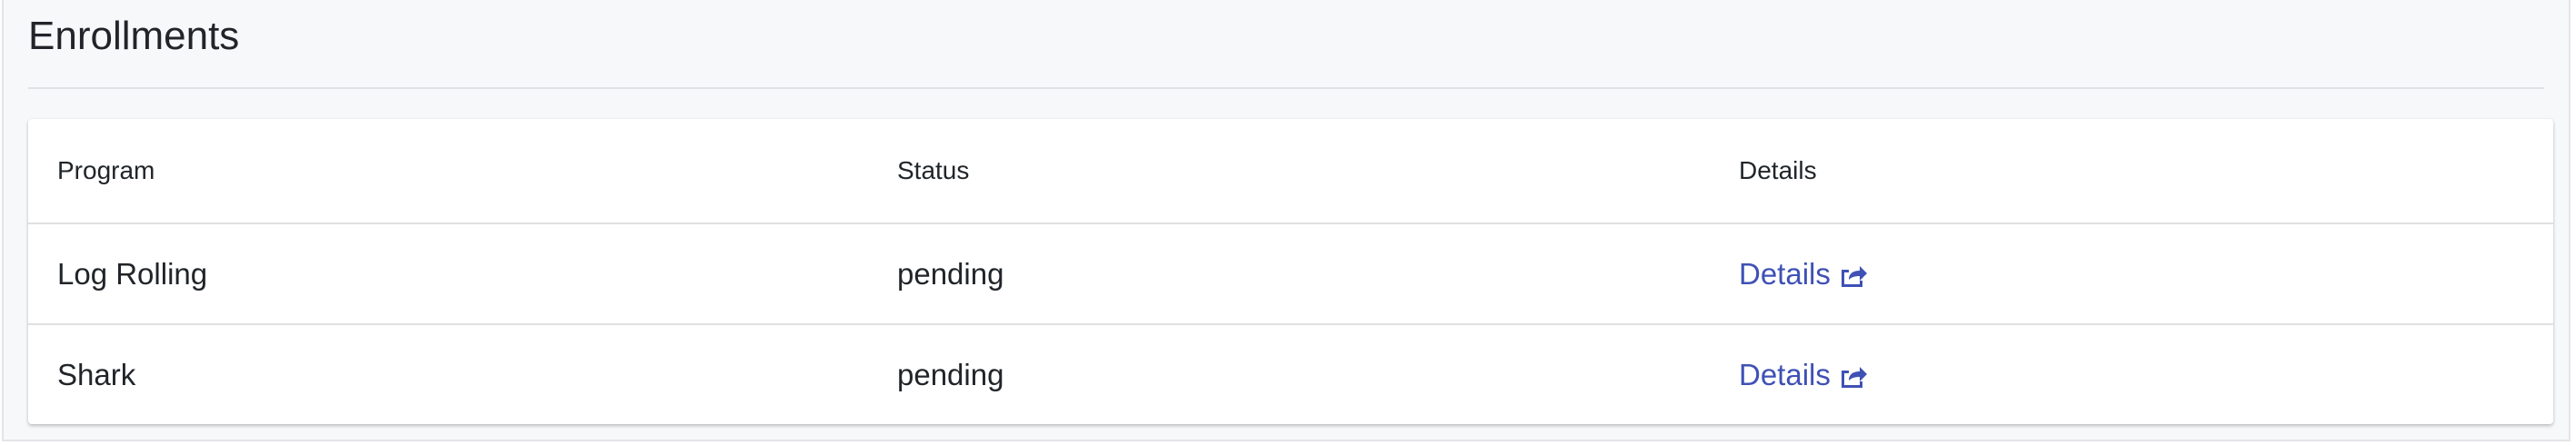 This screenshot has height=445, width=2576. Describe the element at coordinates (96, 374) in the screenshot. I see `program-cell: Shark` at that location.